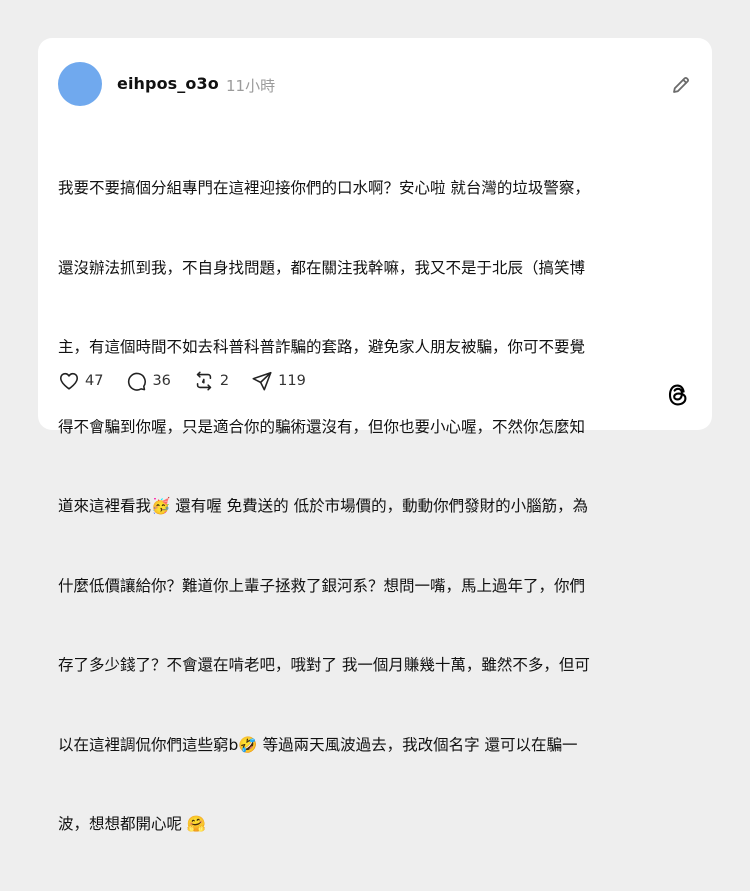 The height and width of the screenshot is (891, 750). What do you see at coordinates (69, 381) in the screenshot?
I see `heart-icon` at bounding box center [69, 381].